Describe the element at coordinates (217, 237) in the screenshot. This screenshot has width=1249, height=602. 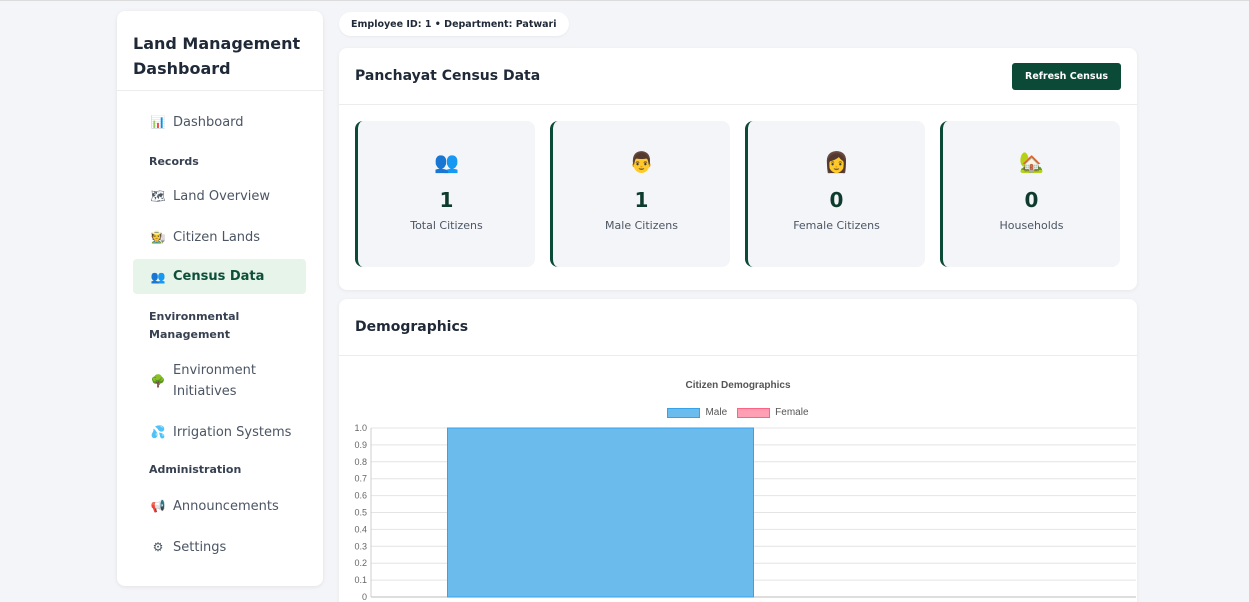
I see `sidebar-item-label: Citizen Lands` at that location.